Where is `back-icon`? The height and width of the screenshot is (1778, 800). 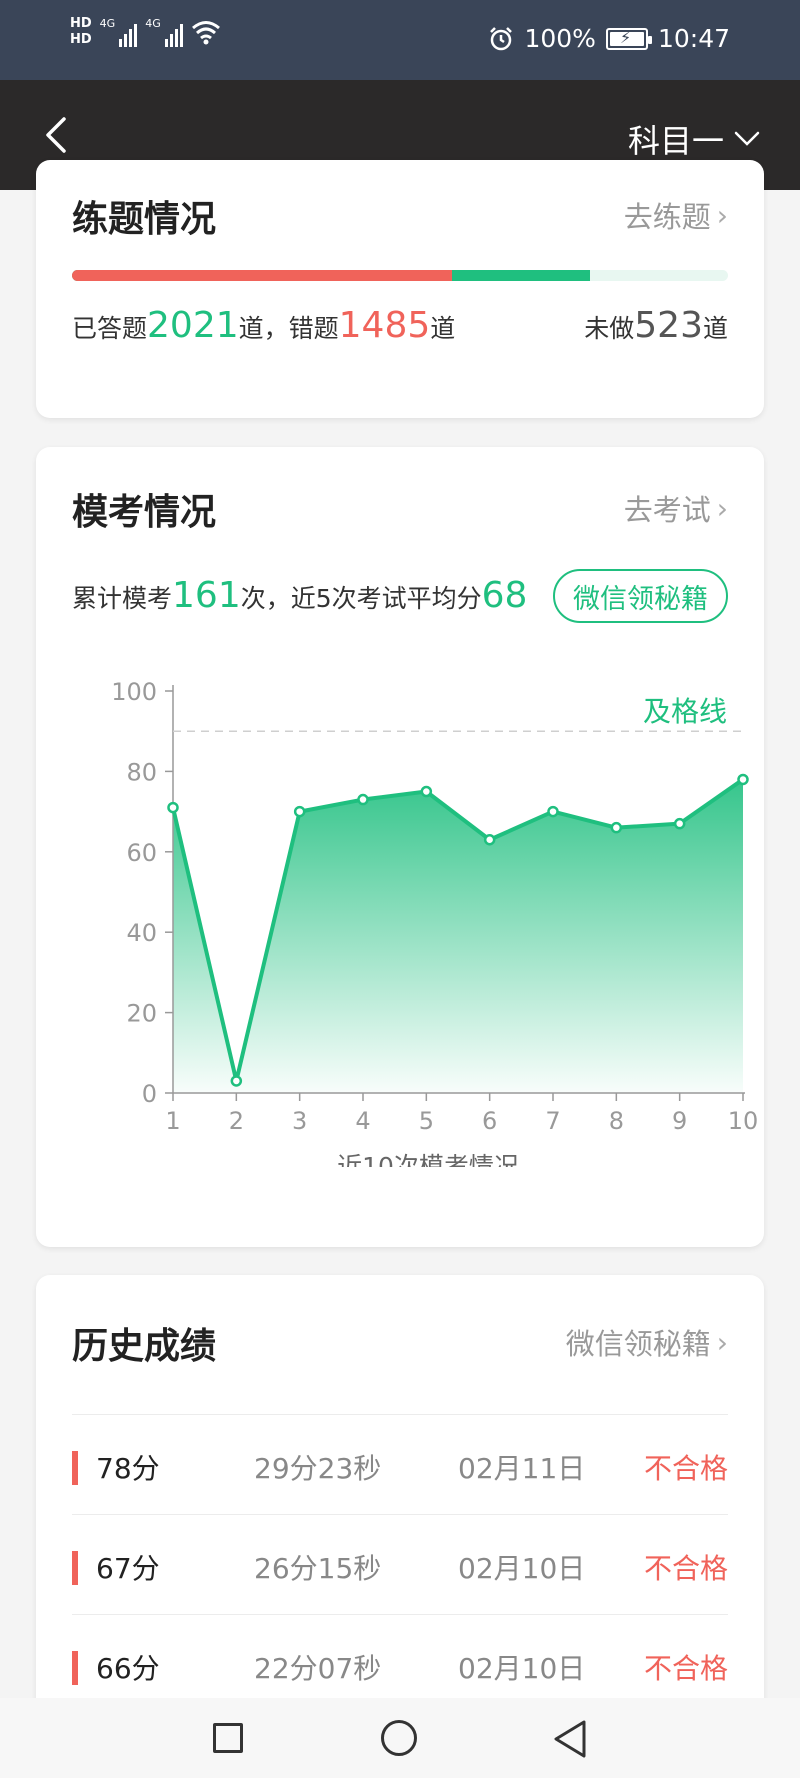 back-icon is located at coordinates (570, 1739).